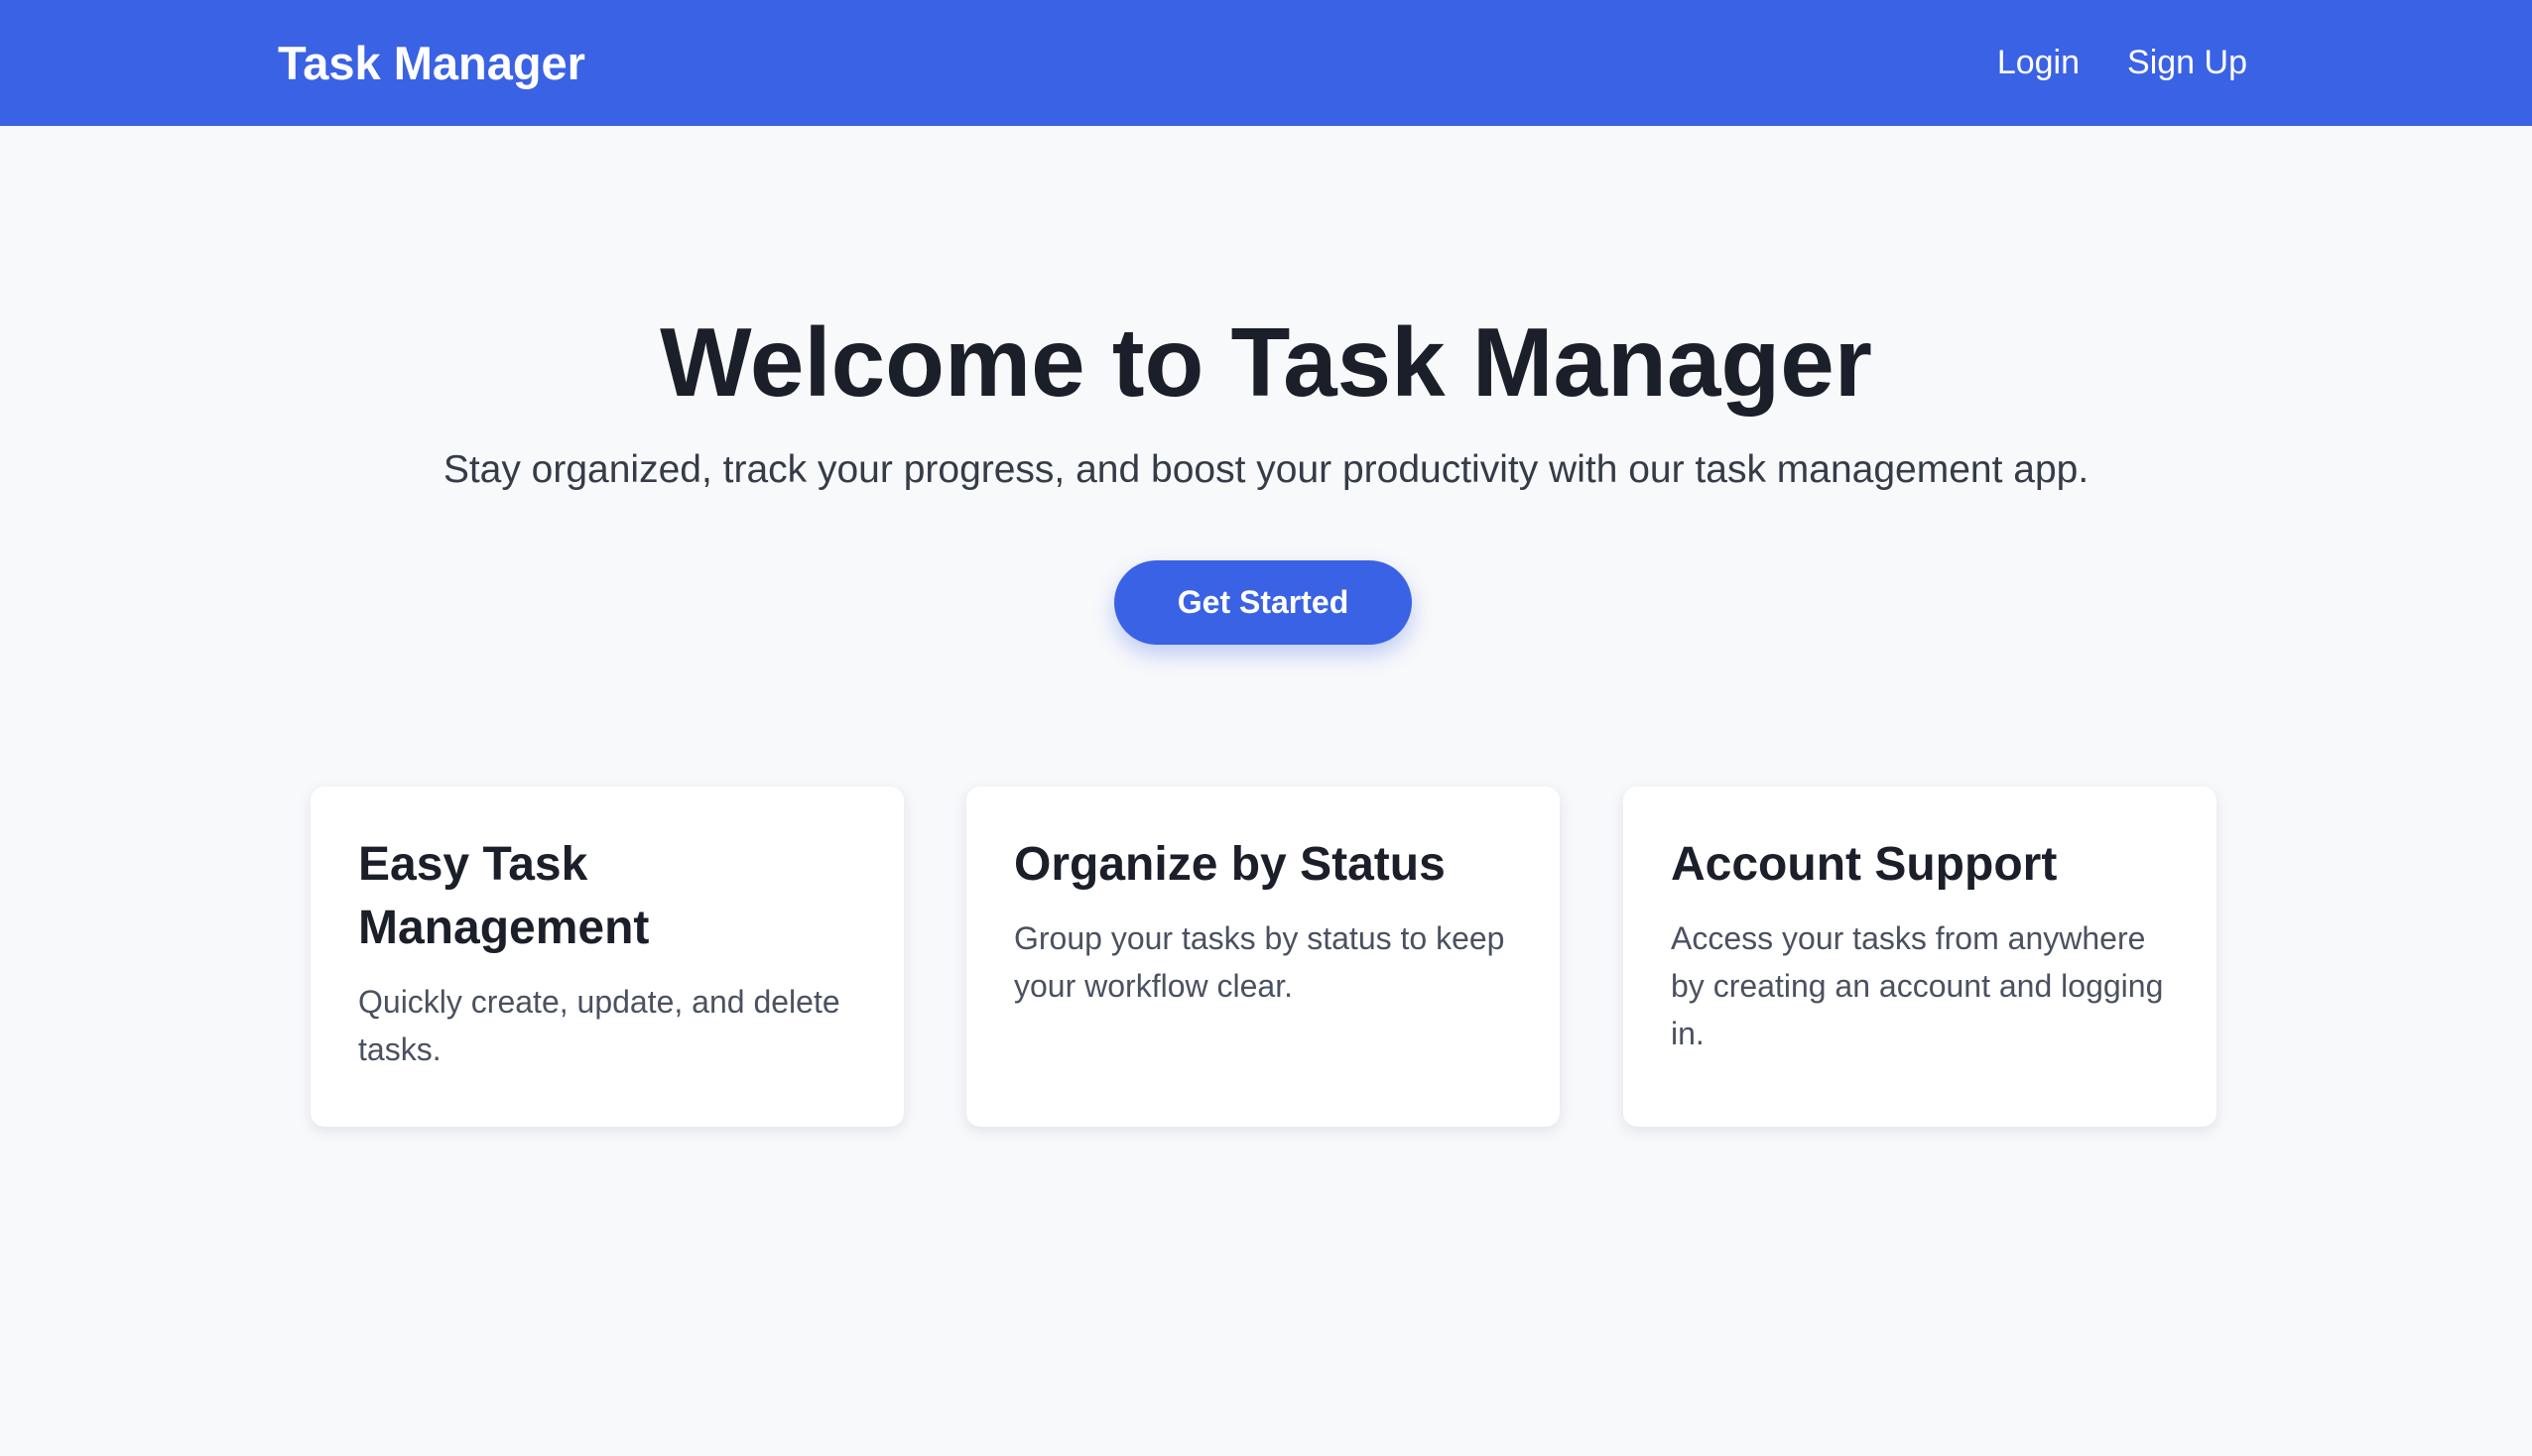 The image size is (2532, 1456). What do you see at coordinates (1865, 864) in the screenshot?
I see `feature-card-title: Account Support` at bounding box center [1865, 864].